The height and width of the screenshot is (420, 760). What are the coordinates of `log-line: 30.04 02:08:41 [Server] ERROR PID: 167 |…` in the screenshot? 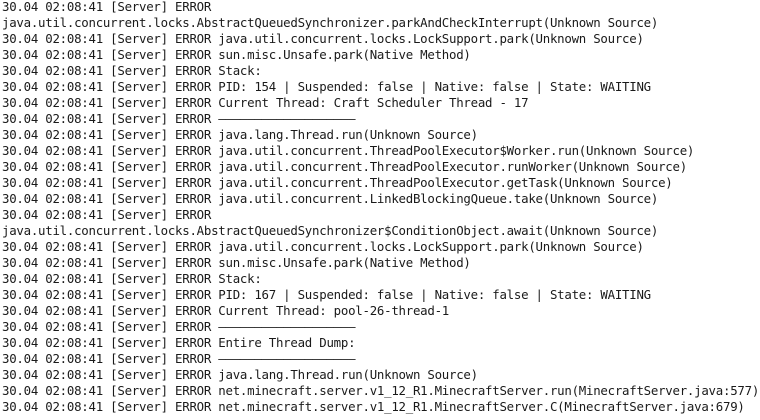 It's located at (326, 294).